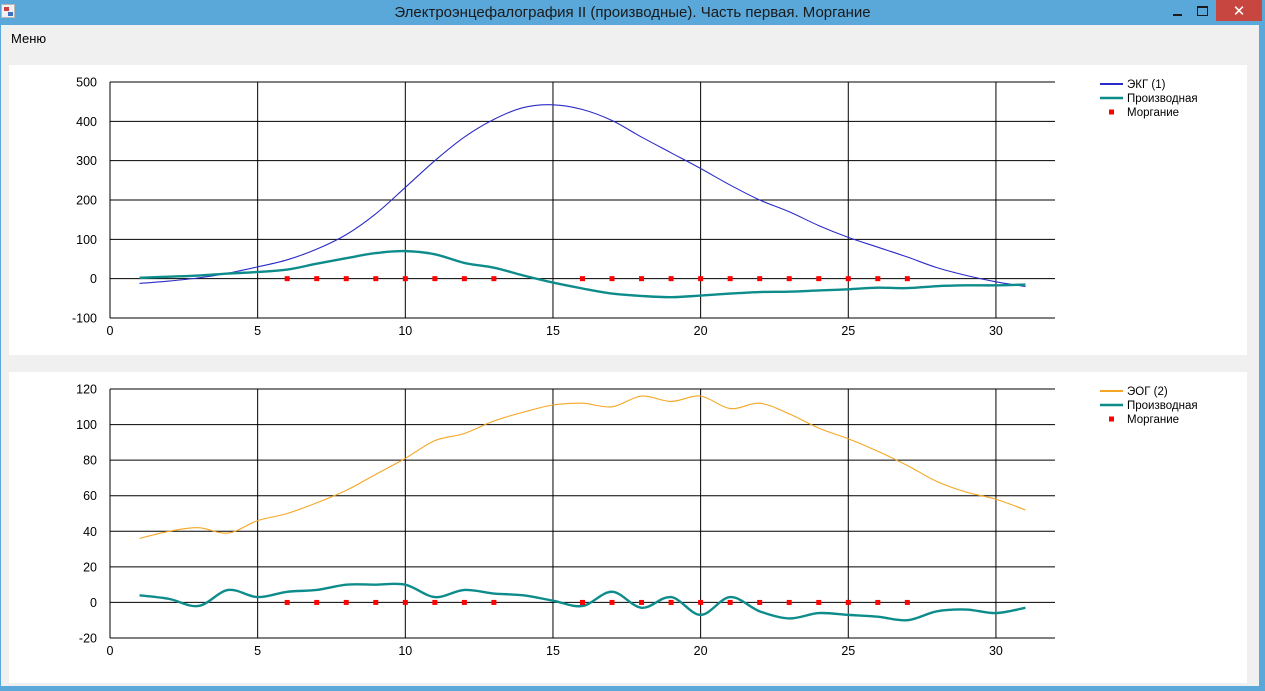  I want to click on y-tick-label: 80, so click(90, 461).